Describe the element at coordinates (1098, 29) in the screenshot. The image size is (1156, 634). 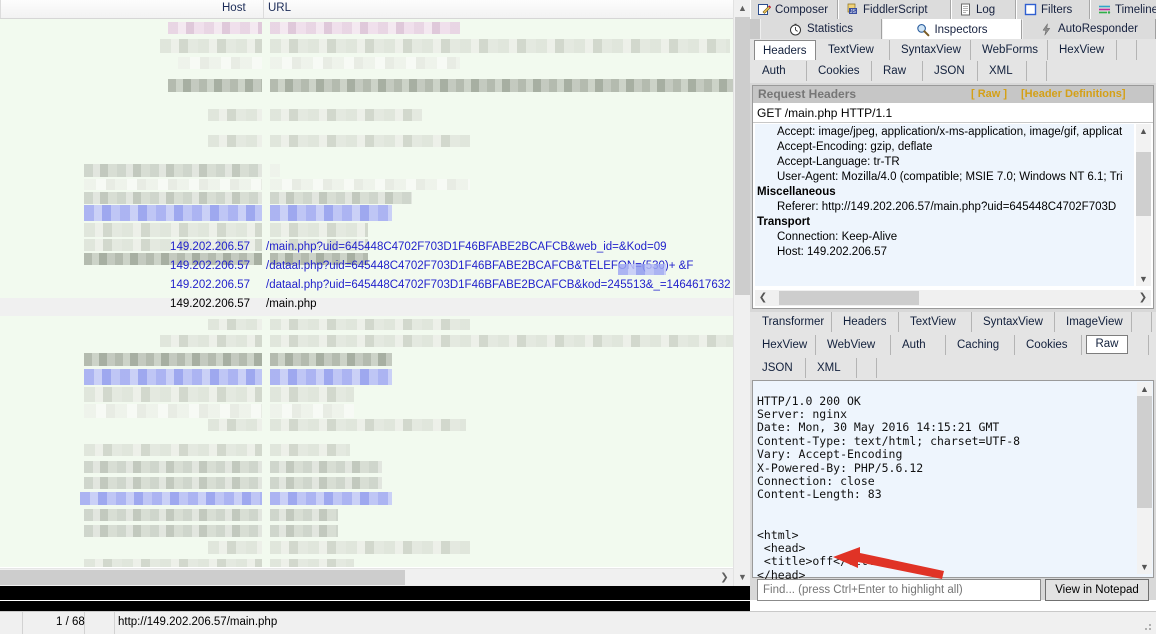
I see `tab-autoresponder-label: AutoResponder` at that location.